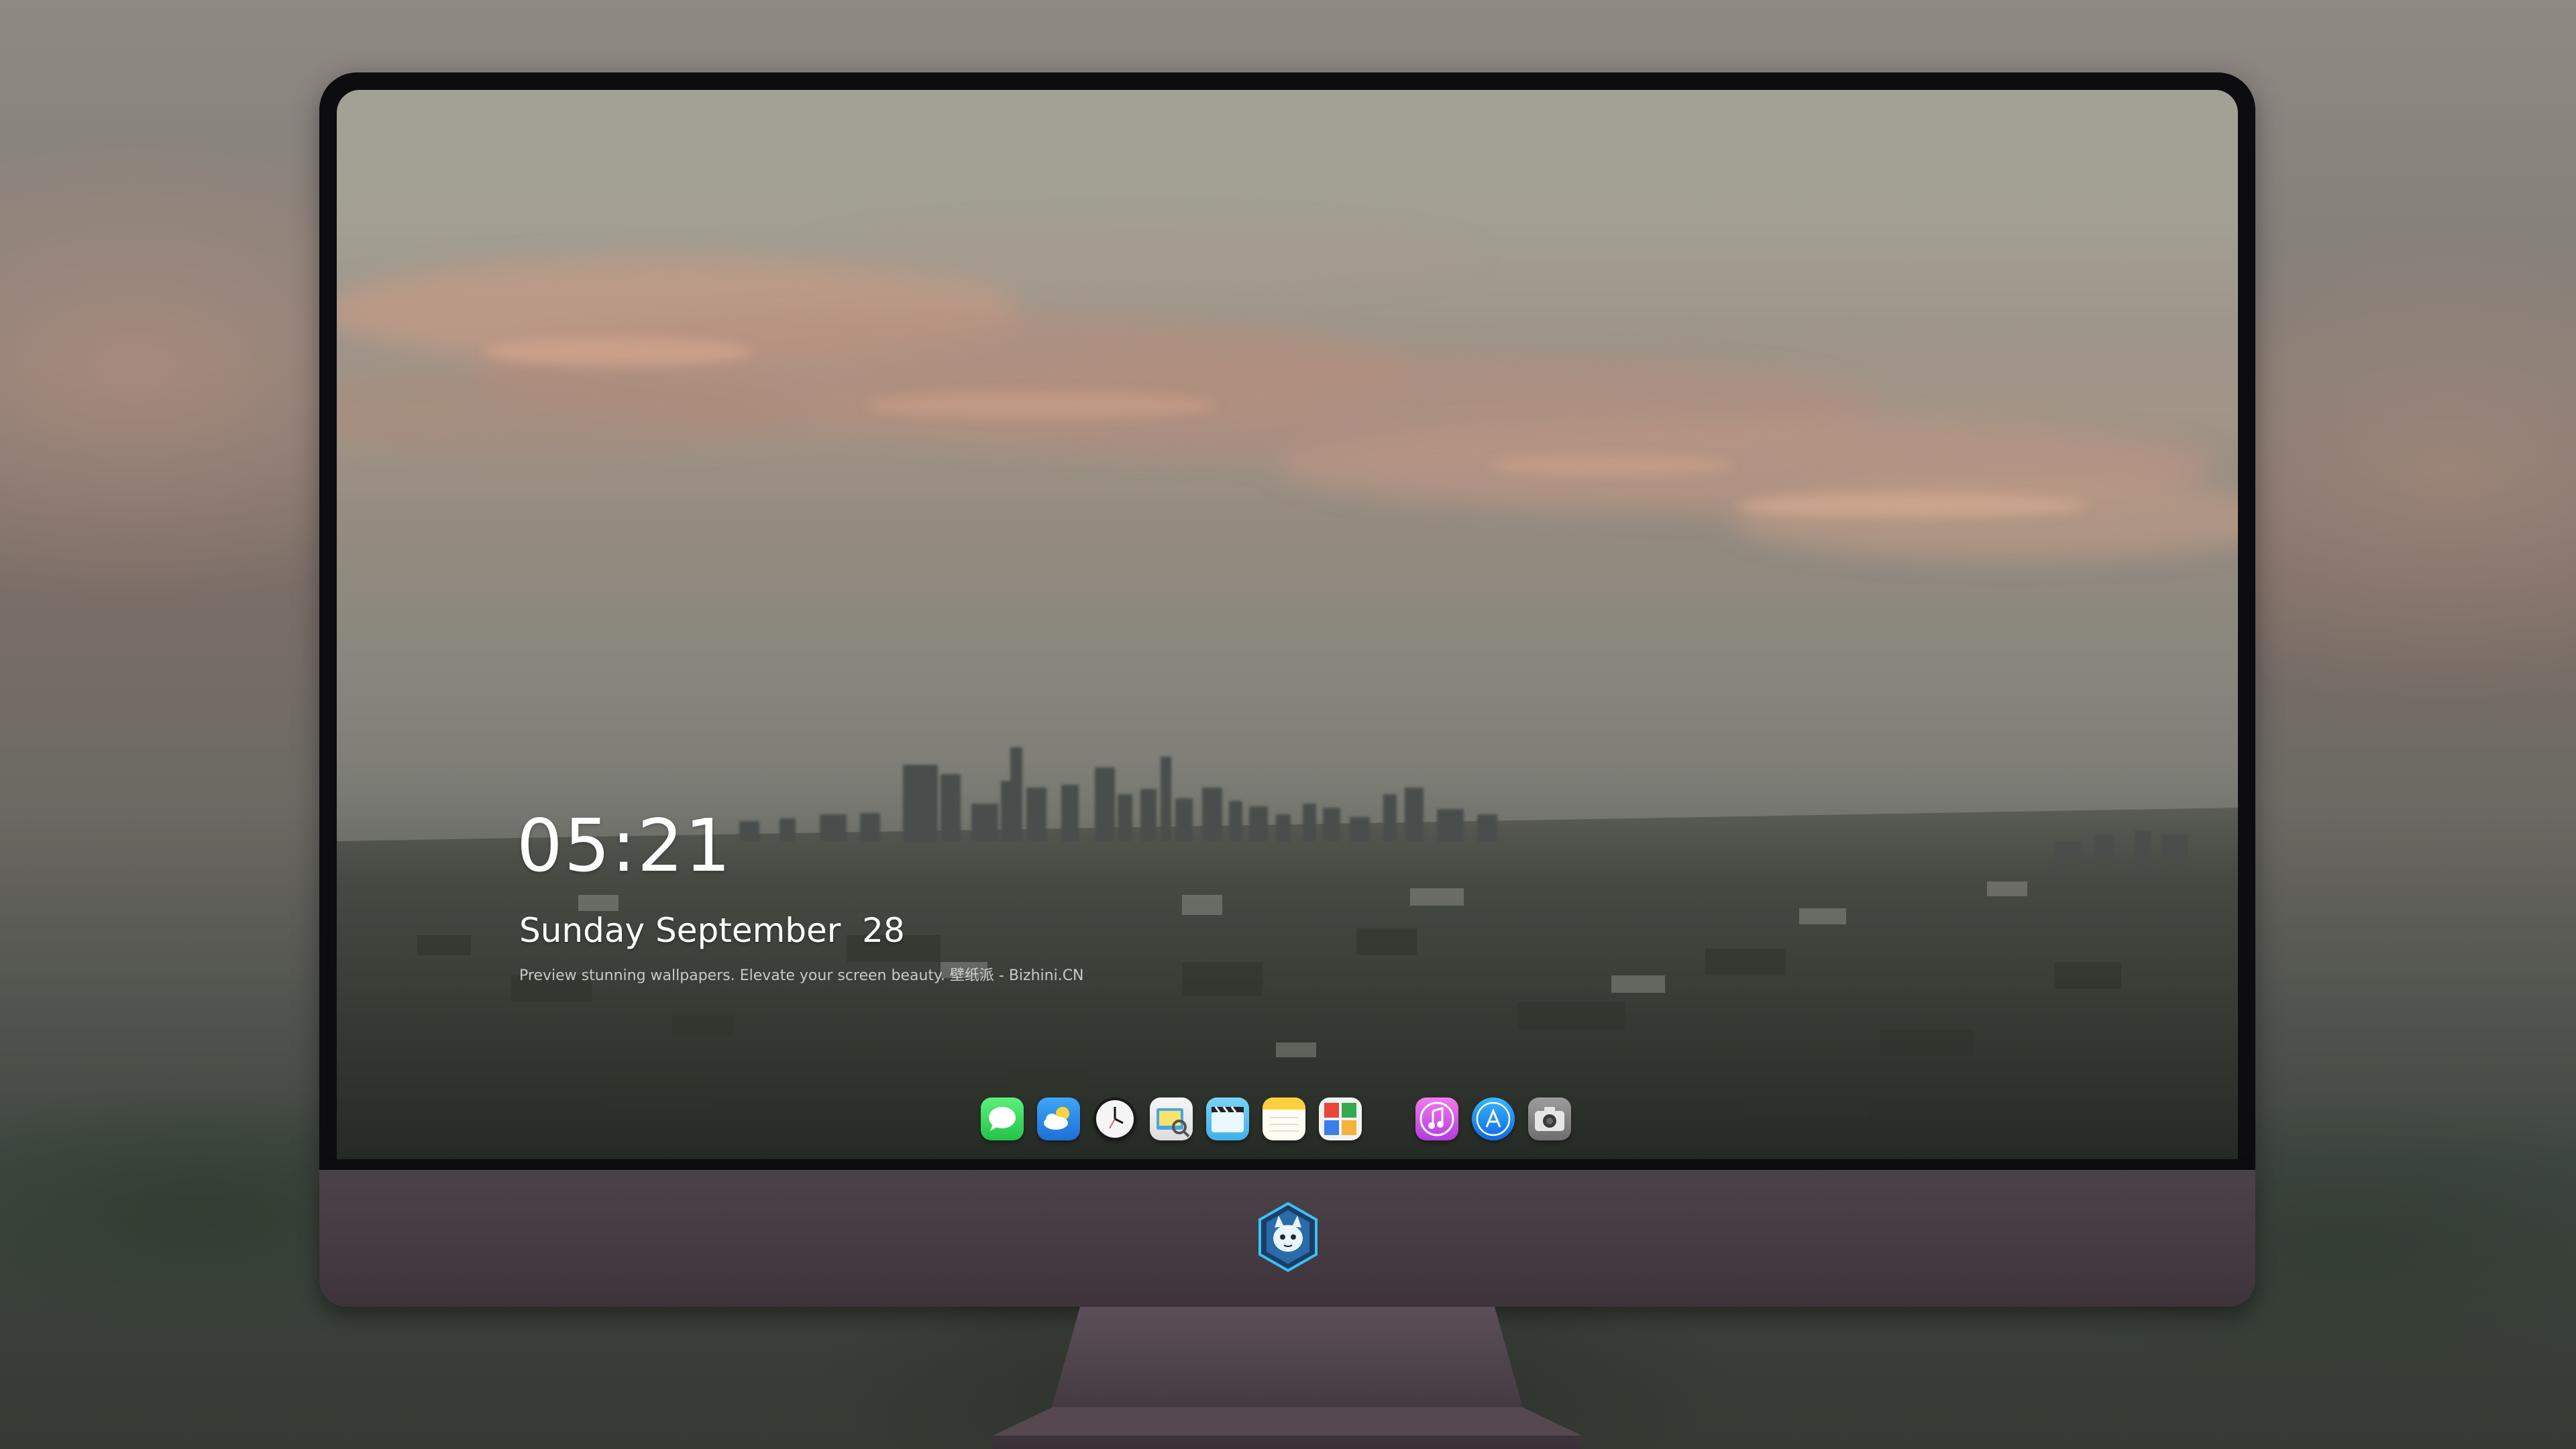  Describe the element at coordinates (1340, 1118) in the screenshot. I see `photo-booth-icon` at that location.